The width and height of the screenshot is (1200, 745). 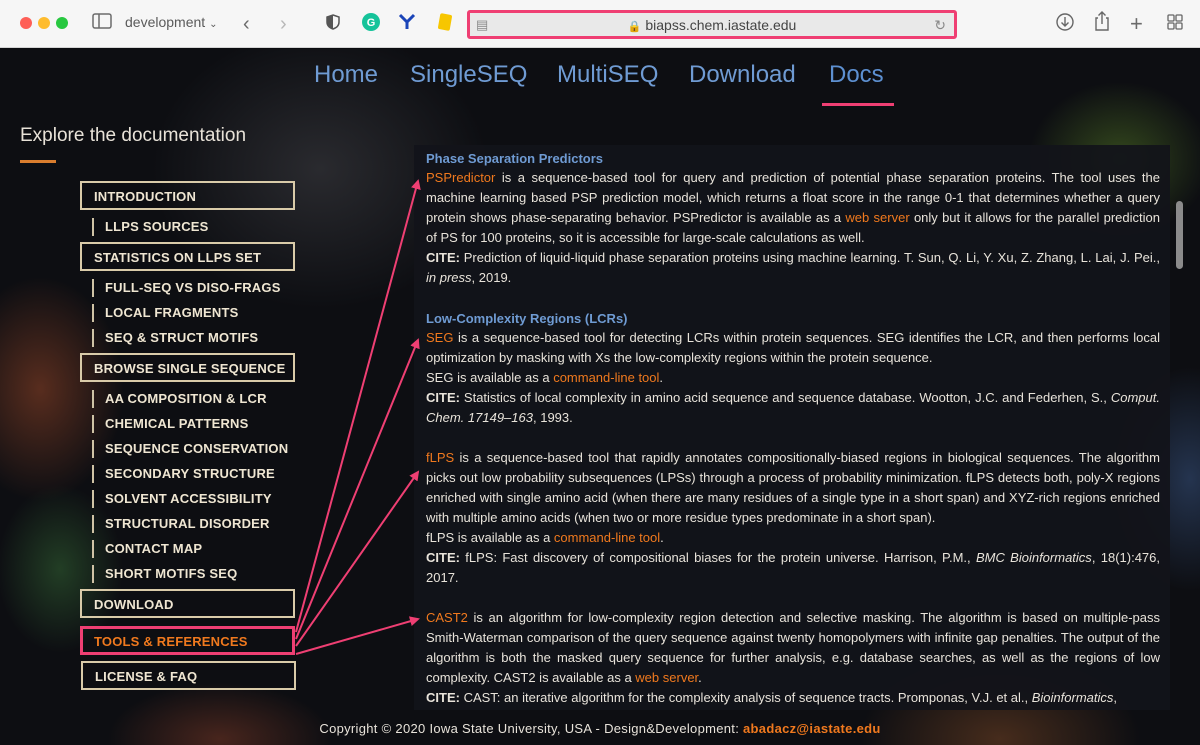 I want to click on zoom-window-button, so click(x=62, y=23).